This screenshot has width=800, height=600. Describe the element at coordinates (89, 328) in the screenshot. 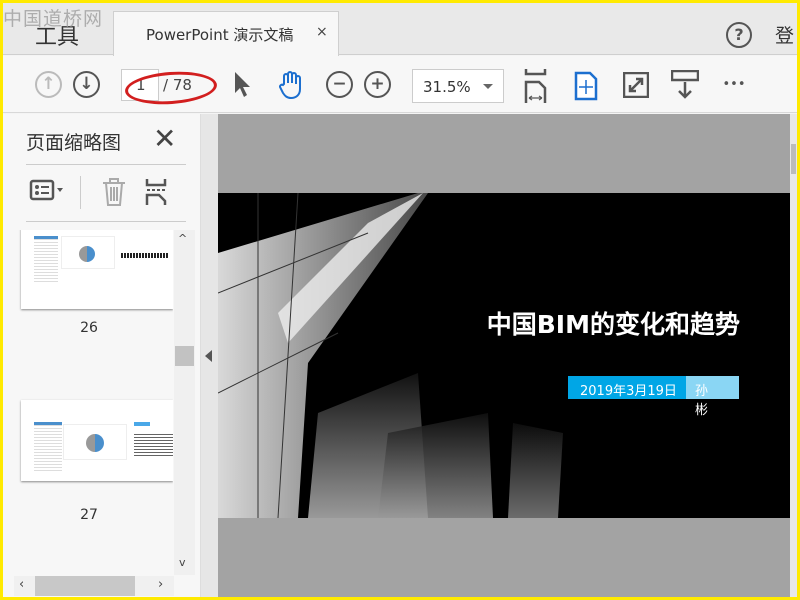

I see `thumbnail-page-number: 26` at that location.